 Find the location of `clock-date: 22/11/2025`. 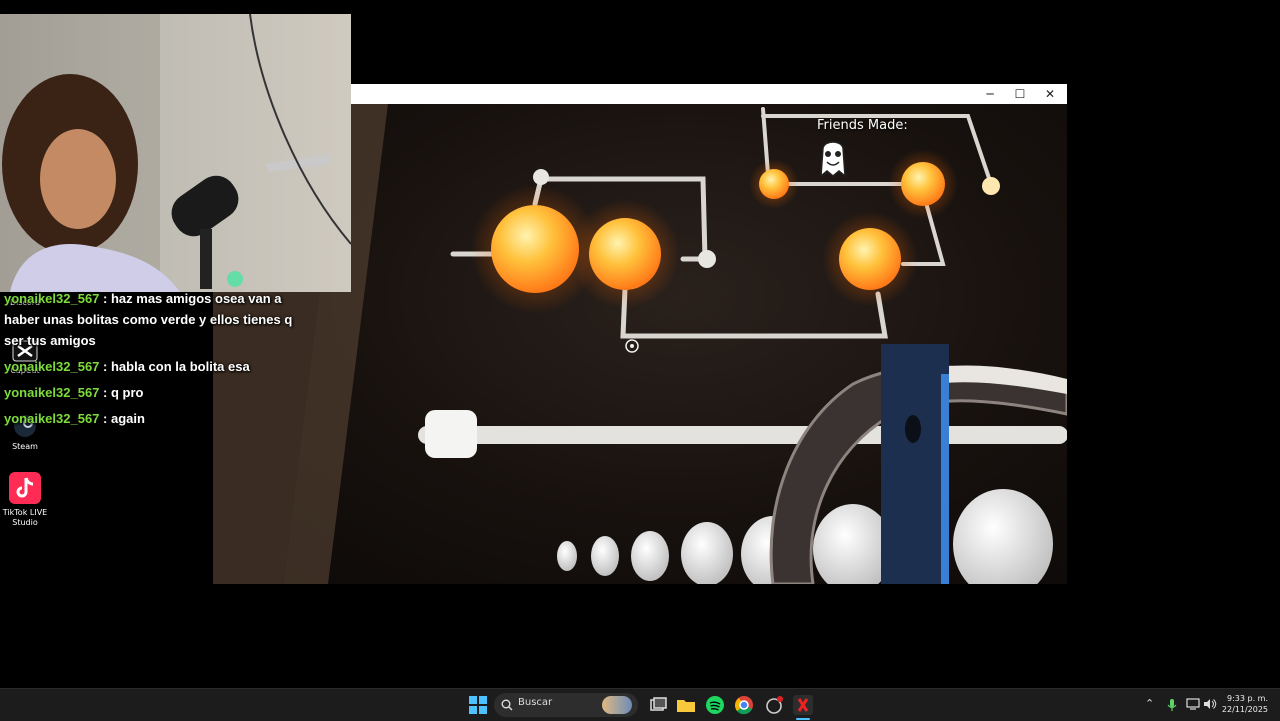

clock-date: 22/11/2025 is located at coordinates (1244, 709).